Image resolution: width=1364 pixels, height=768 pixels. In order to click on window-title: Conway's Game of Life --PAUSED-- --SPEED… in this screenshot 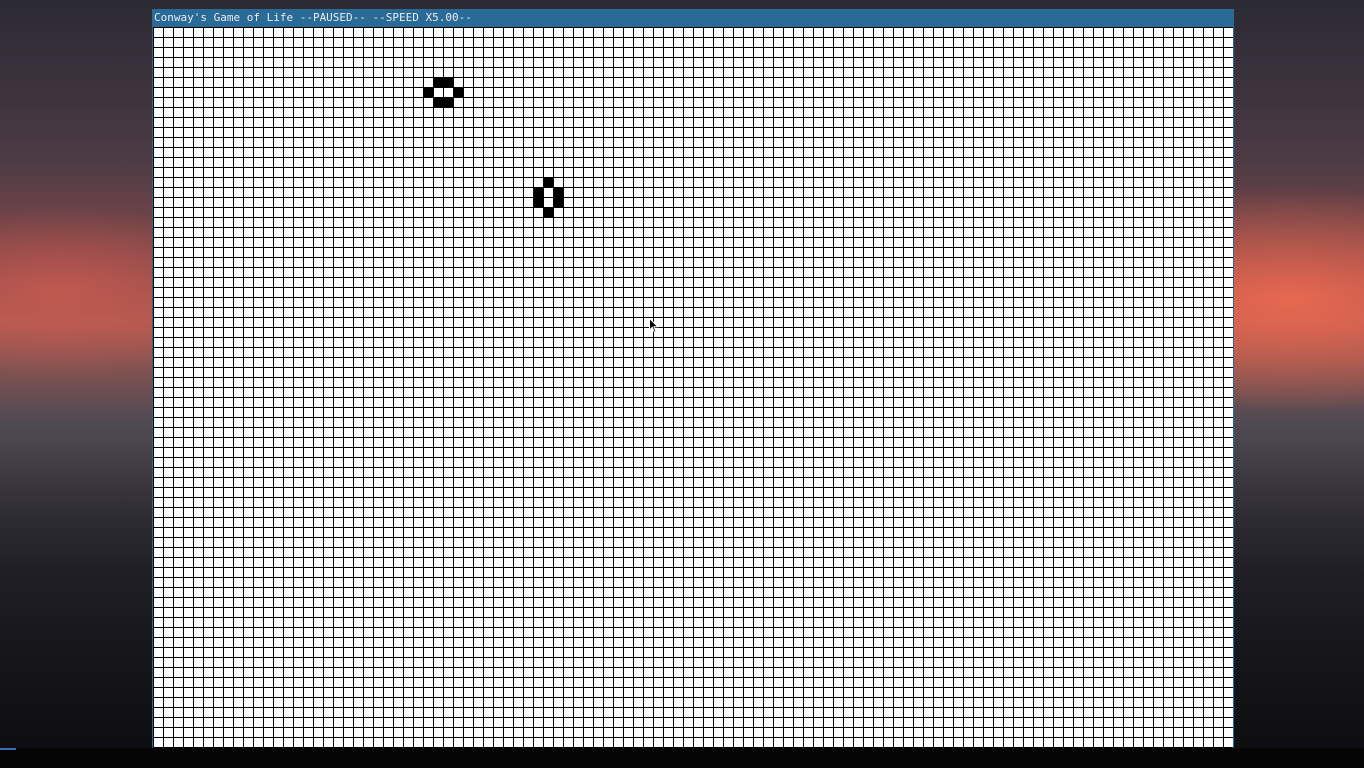, I will do `click(313, 17)`.